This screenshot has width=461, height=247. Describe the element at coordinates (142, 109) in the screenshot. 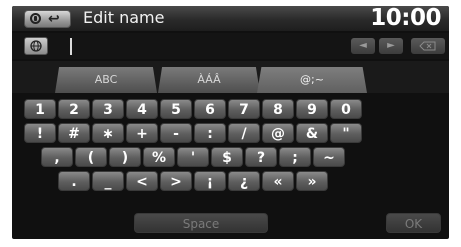

I see `key: 4` at that location.